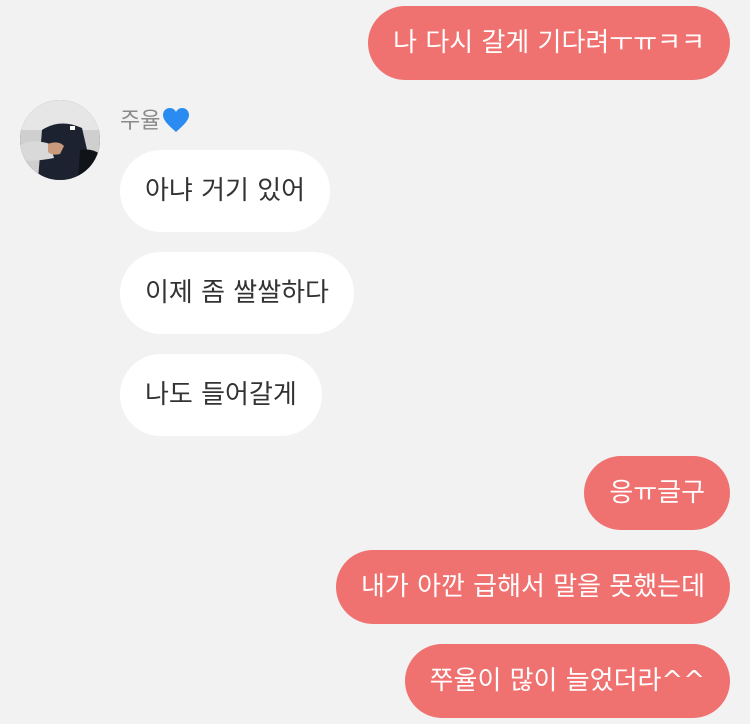  I want to click on contact-avatar, so click(60, 140).